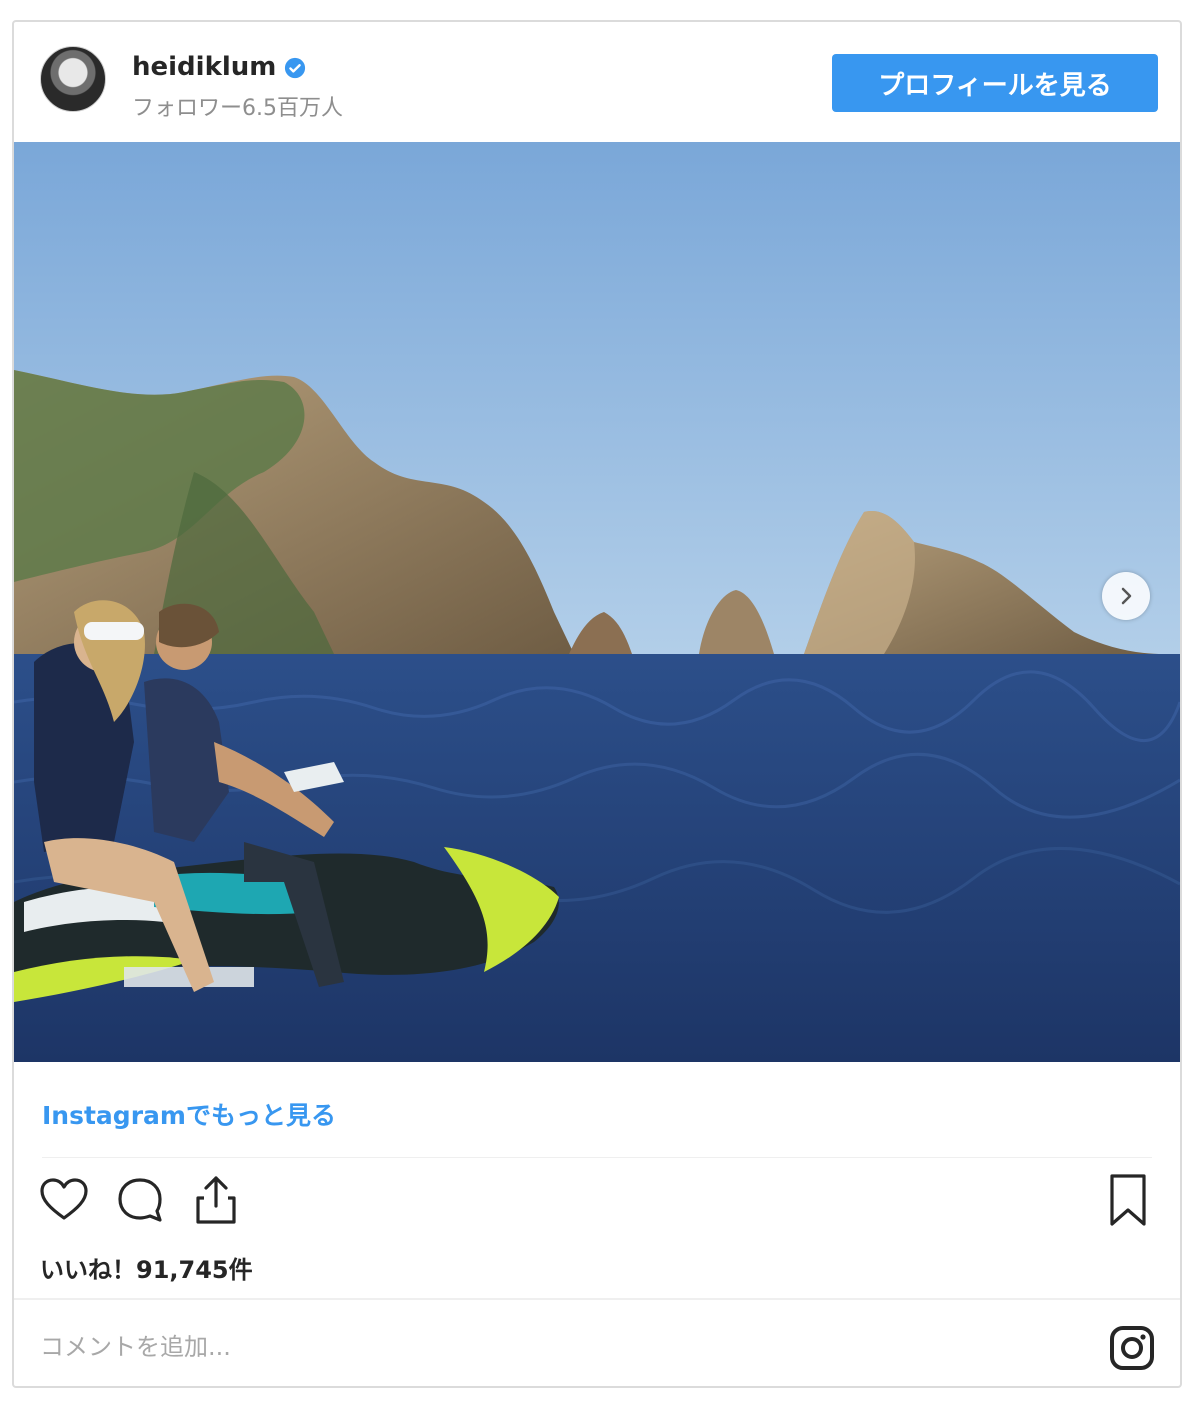 This screenshot has height=1403, width=1200. Describe the element at coordinates (1132, 1348) in the screenshot. I see `instagram-logo-icon` at that location.